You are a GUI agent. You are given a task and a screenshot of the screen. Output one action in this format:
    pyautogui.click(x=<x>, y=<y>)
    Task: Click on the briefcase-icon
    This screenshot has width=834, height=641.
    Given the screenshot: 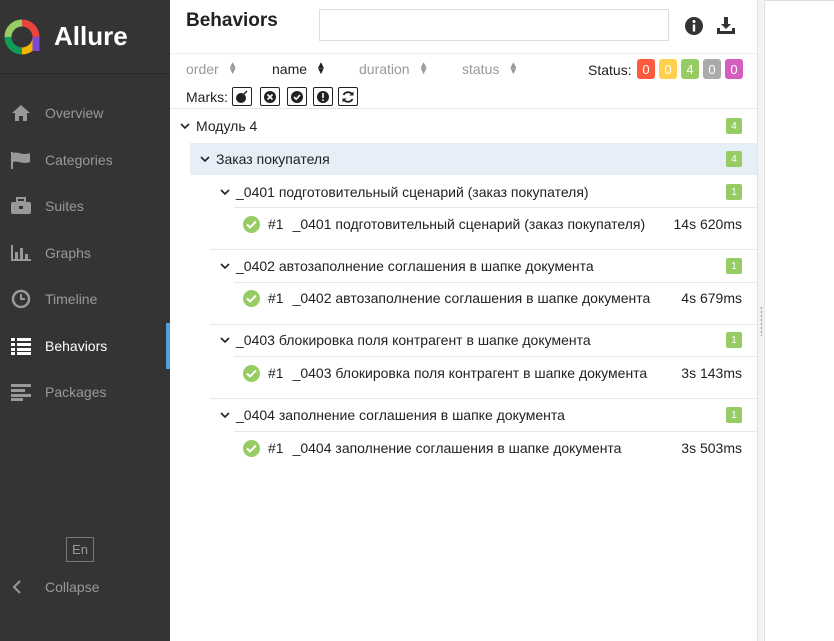 What is the action you would take?
    pyautogui.click(x=21, y=206)
    